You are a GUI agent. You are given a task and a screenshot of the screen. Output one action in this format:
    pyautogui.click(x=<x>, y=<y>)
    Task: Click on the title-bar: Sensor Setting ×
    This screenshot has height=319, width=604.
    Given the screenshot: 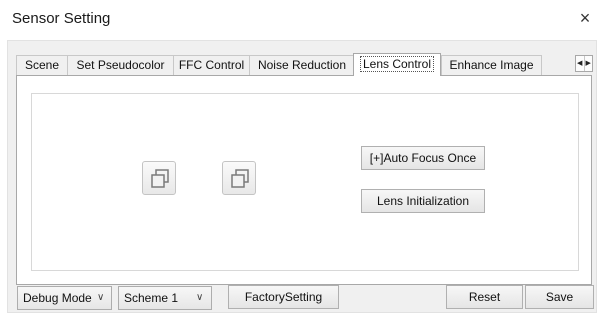 What is the action you would take?
    pyautogui.click(x=302, y=19)
    